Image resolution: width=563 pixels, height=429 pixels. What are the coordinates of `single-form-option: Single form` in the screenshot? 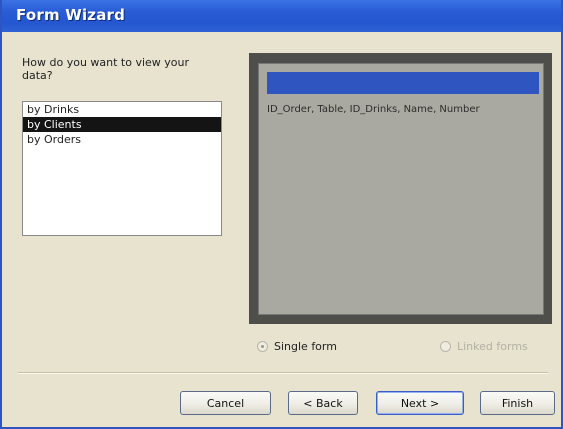 It's located at (297, 346).